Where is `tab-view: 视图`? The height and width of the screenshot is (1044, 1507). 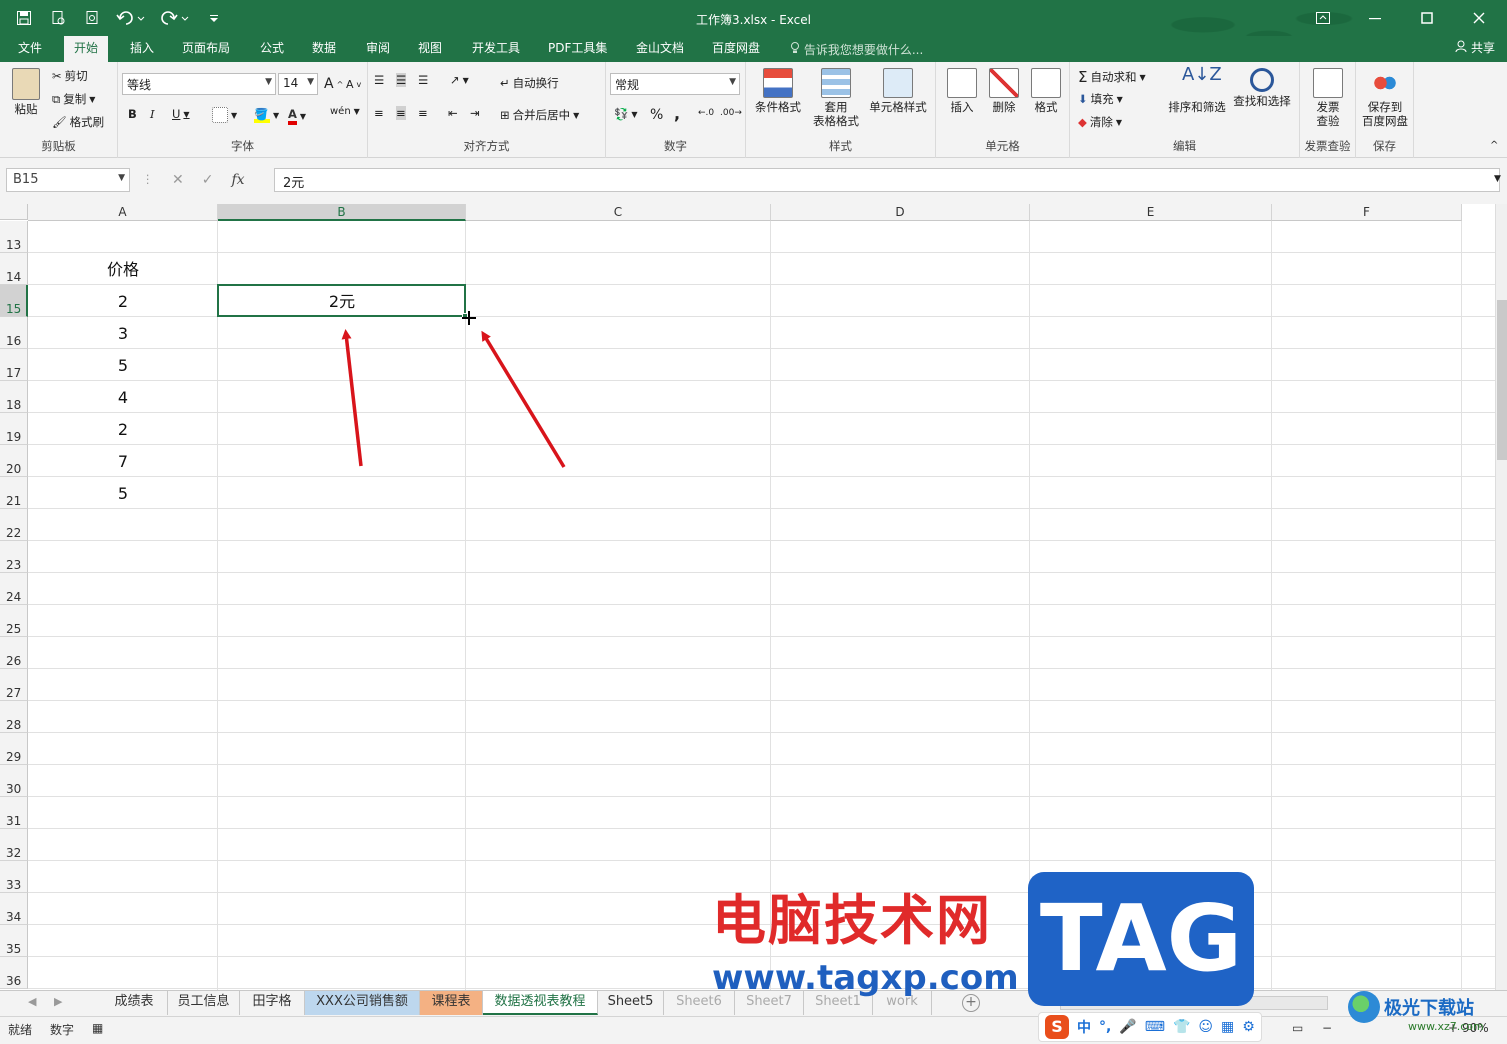 tab-view: 视图 is located at coordinates (430, 49).